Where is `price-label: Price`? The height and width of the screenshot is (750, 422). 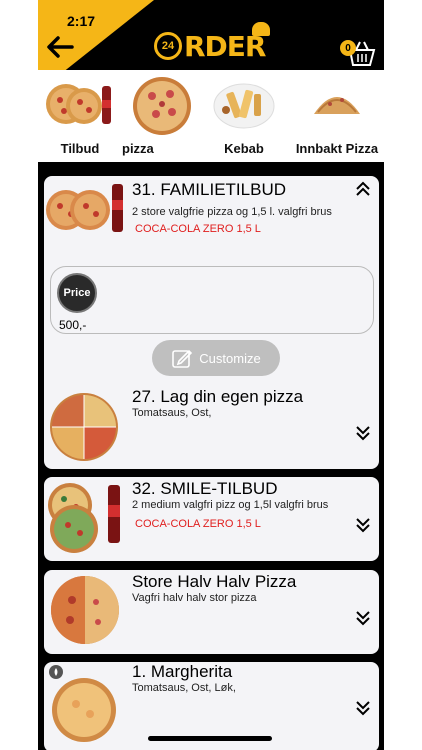
price-label: Price is located at coordinates (77, 293).